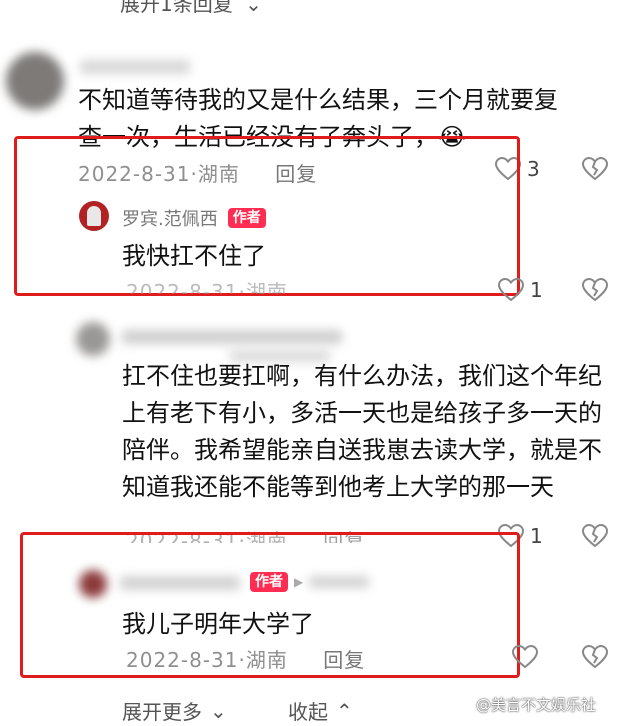  What do you see at coordinates (194, 256) in the screenshot?
I see `reply-text: 我快扛不住了` at bounding box center [194, 256].